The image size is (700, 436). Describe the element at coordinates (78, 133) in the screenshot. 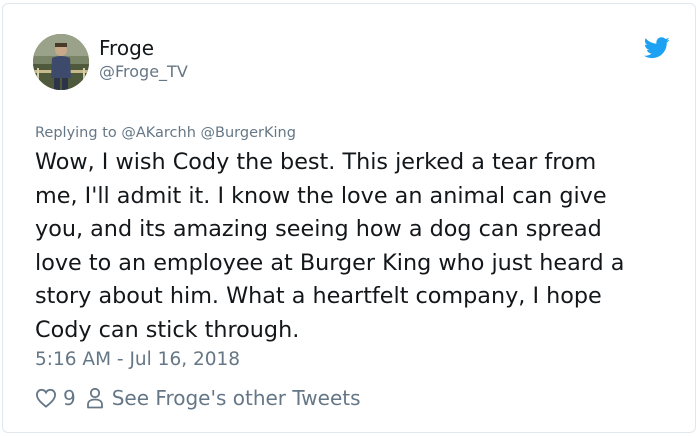

I see `replying-to-prefix: Replying to` at that location.